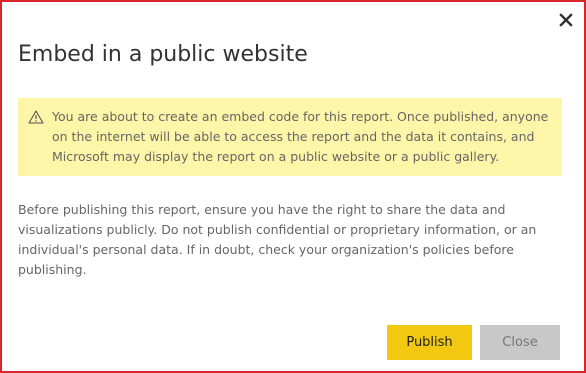 Image resolution: width=586 pixels, height=373 pixels. What do you see at coordinates (163, 54) in the screenshot?
I see `dialog-title: Embed in a public website` at bounding box center [163, 54].